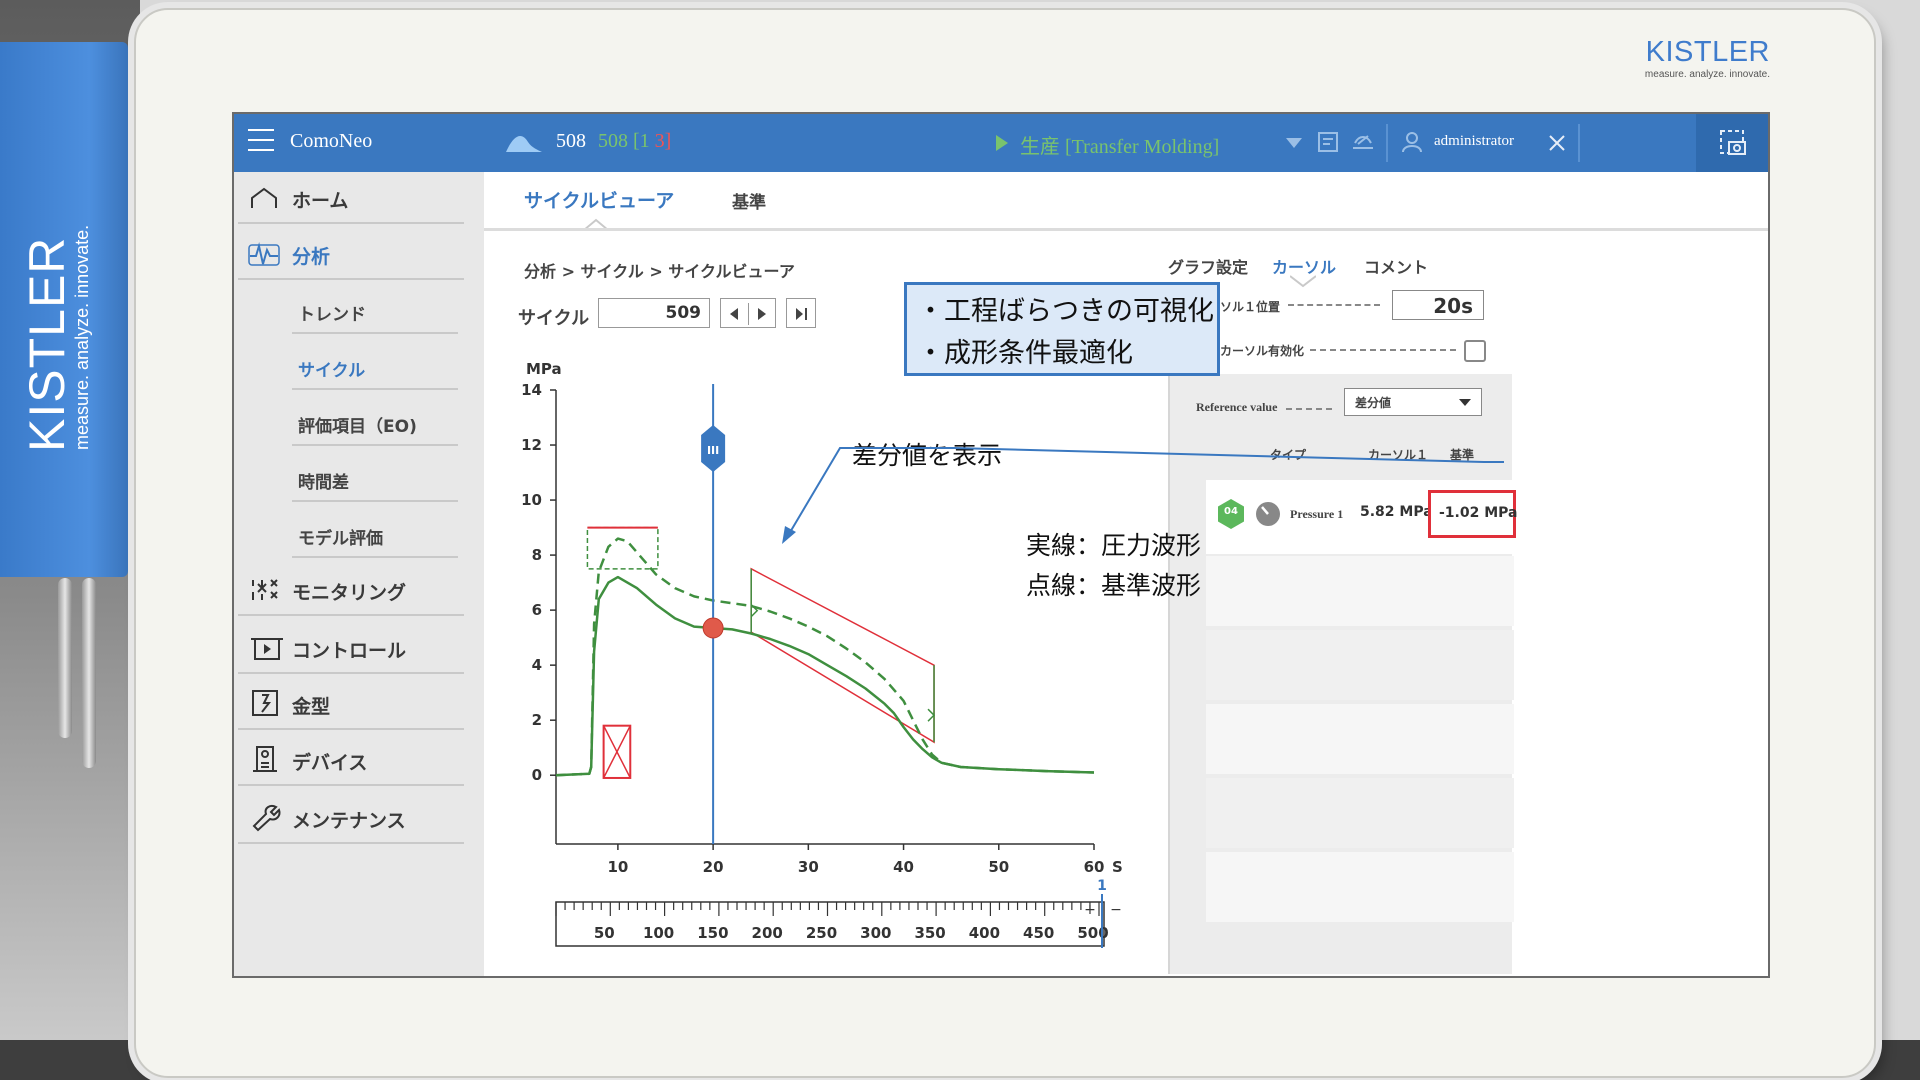 The height and width of the screenshot is (1080, 1920). What do you see at coordinates (1396, 266) in the screenshot?
I see `tab-comment: コメント` at bounding box center [1396, 266].